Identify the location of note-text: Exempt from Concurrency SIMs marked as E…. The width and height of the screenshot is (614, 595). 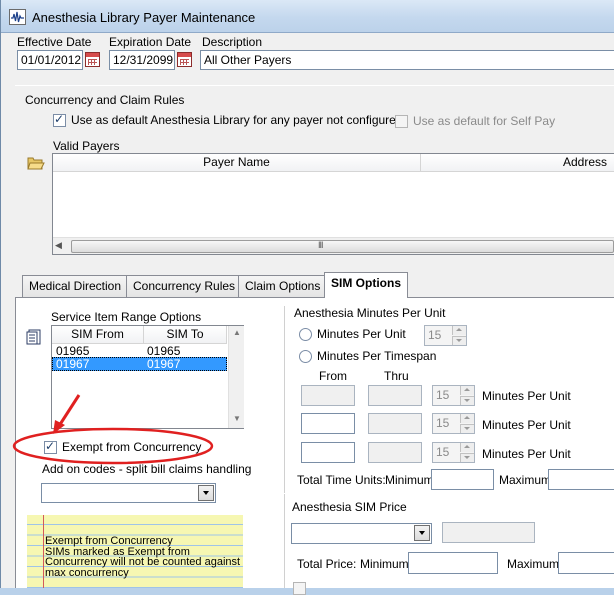
(145, 557).